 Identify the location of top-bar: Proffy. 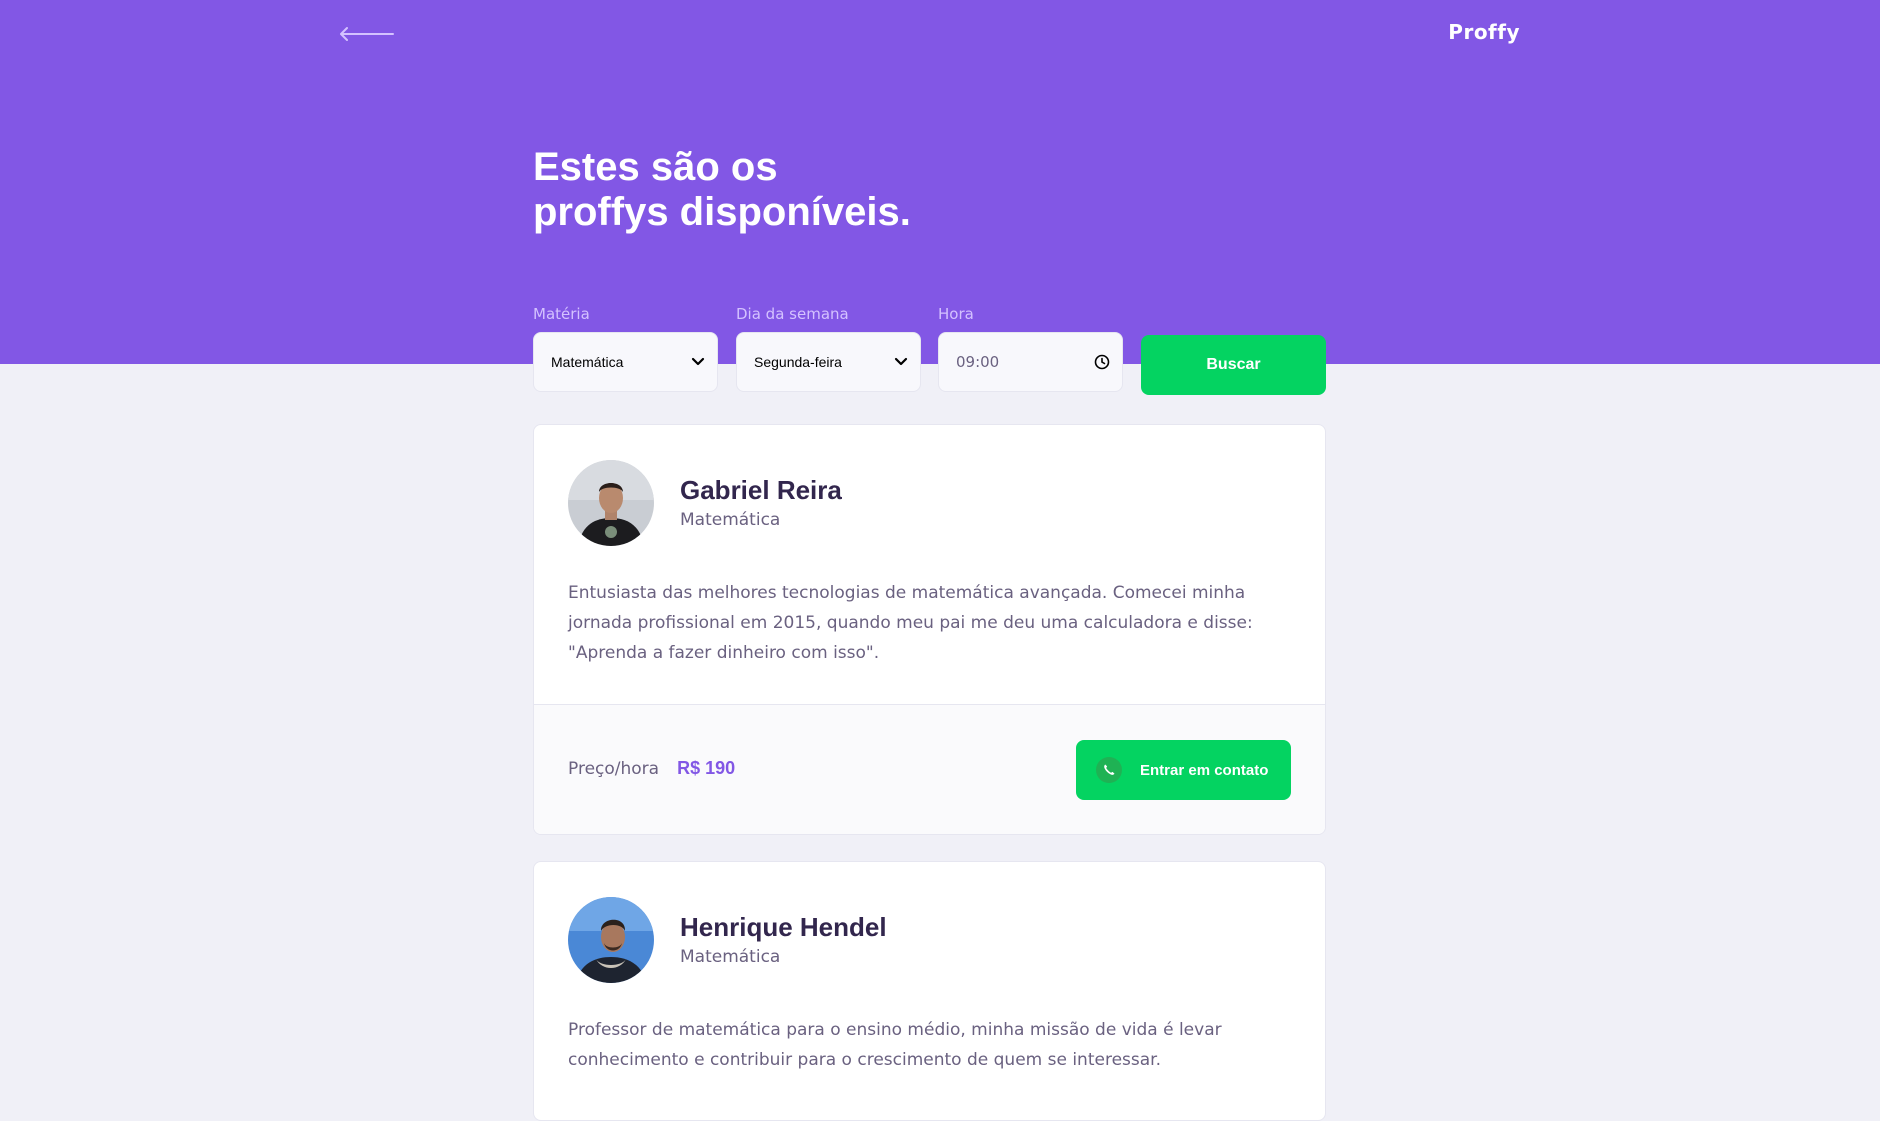
(929, 34).